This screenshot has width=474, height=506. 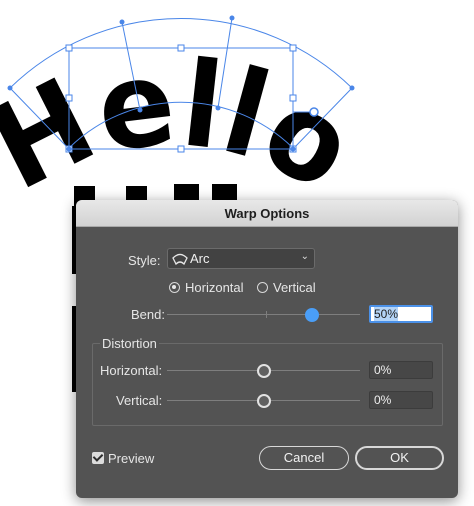 I want to click on bend-slider-thumb, so click(x=311, y=315).